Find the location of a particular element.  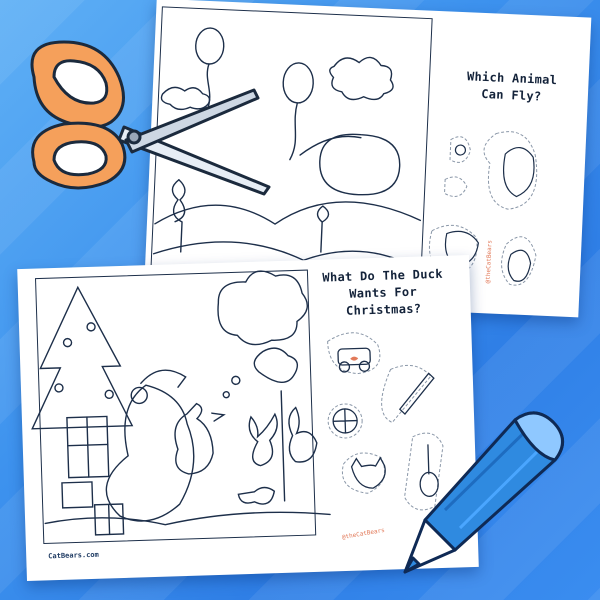

christmas-tree-icon is located at coordinates (82, 357).